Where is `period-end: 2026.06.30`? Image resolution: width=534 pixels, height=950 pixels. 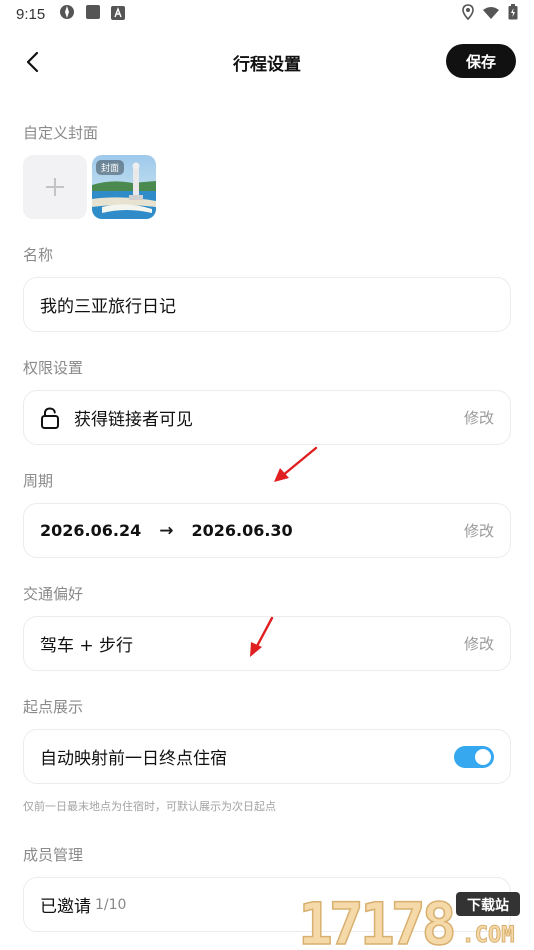
period-end: 2026.06.30 is located at coordinates (242, 530).